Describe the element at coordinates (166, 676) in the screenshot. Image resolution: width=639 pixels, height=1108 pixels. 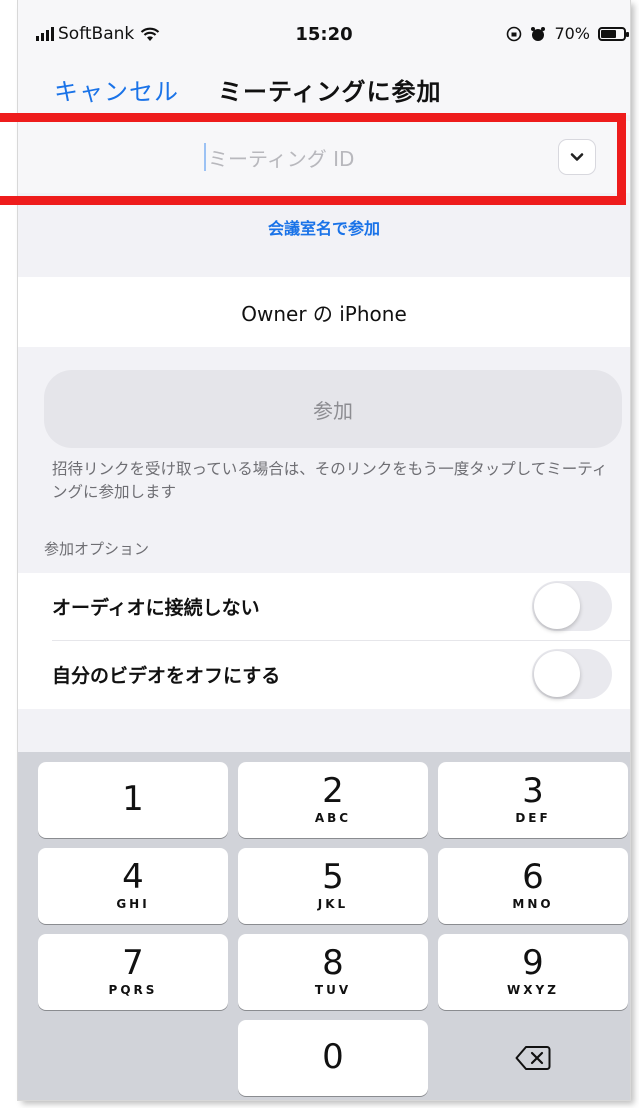
I see `option-label: 自分のビデオをオフにする` at that location.